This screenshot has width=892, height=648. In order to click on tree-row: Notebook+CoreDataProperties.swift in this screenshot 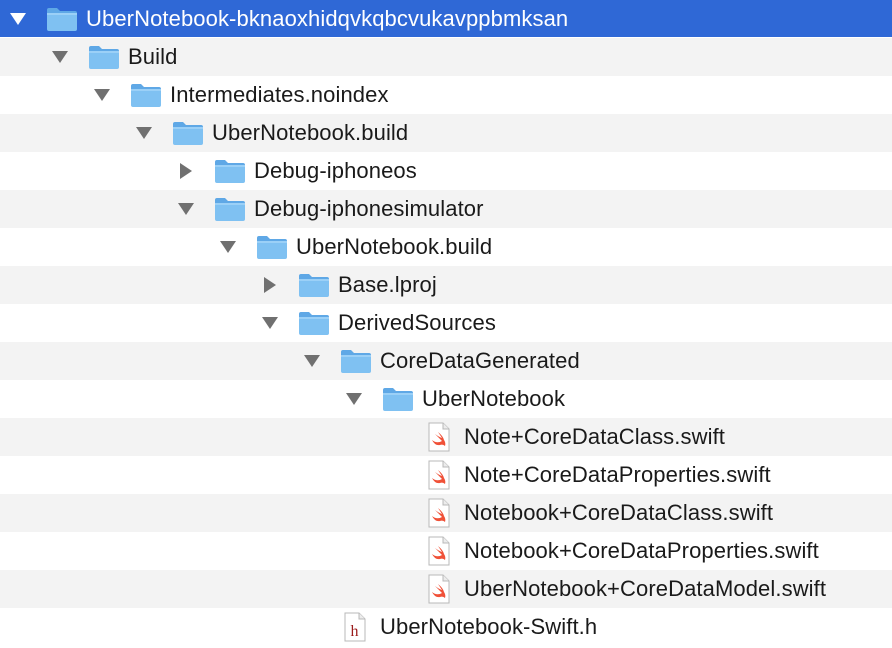, I will do `click(446, 551)`.